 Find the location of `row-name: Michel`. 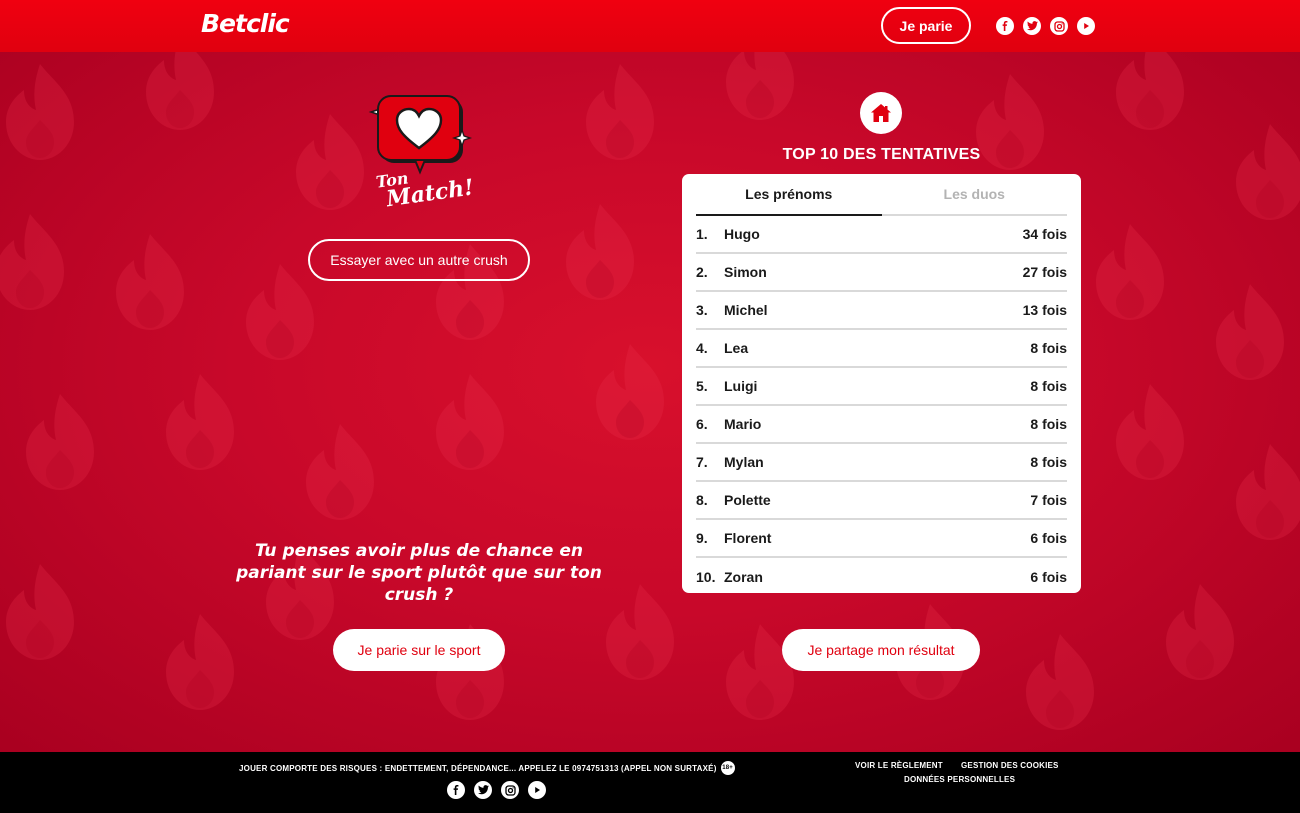

row-name: Michel is located at coordinates (746, 310).